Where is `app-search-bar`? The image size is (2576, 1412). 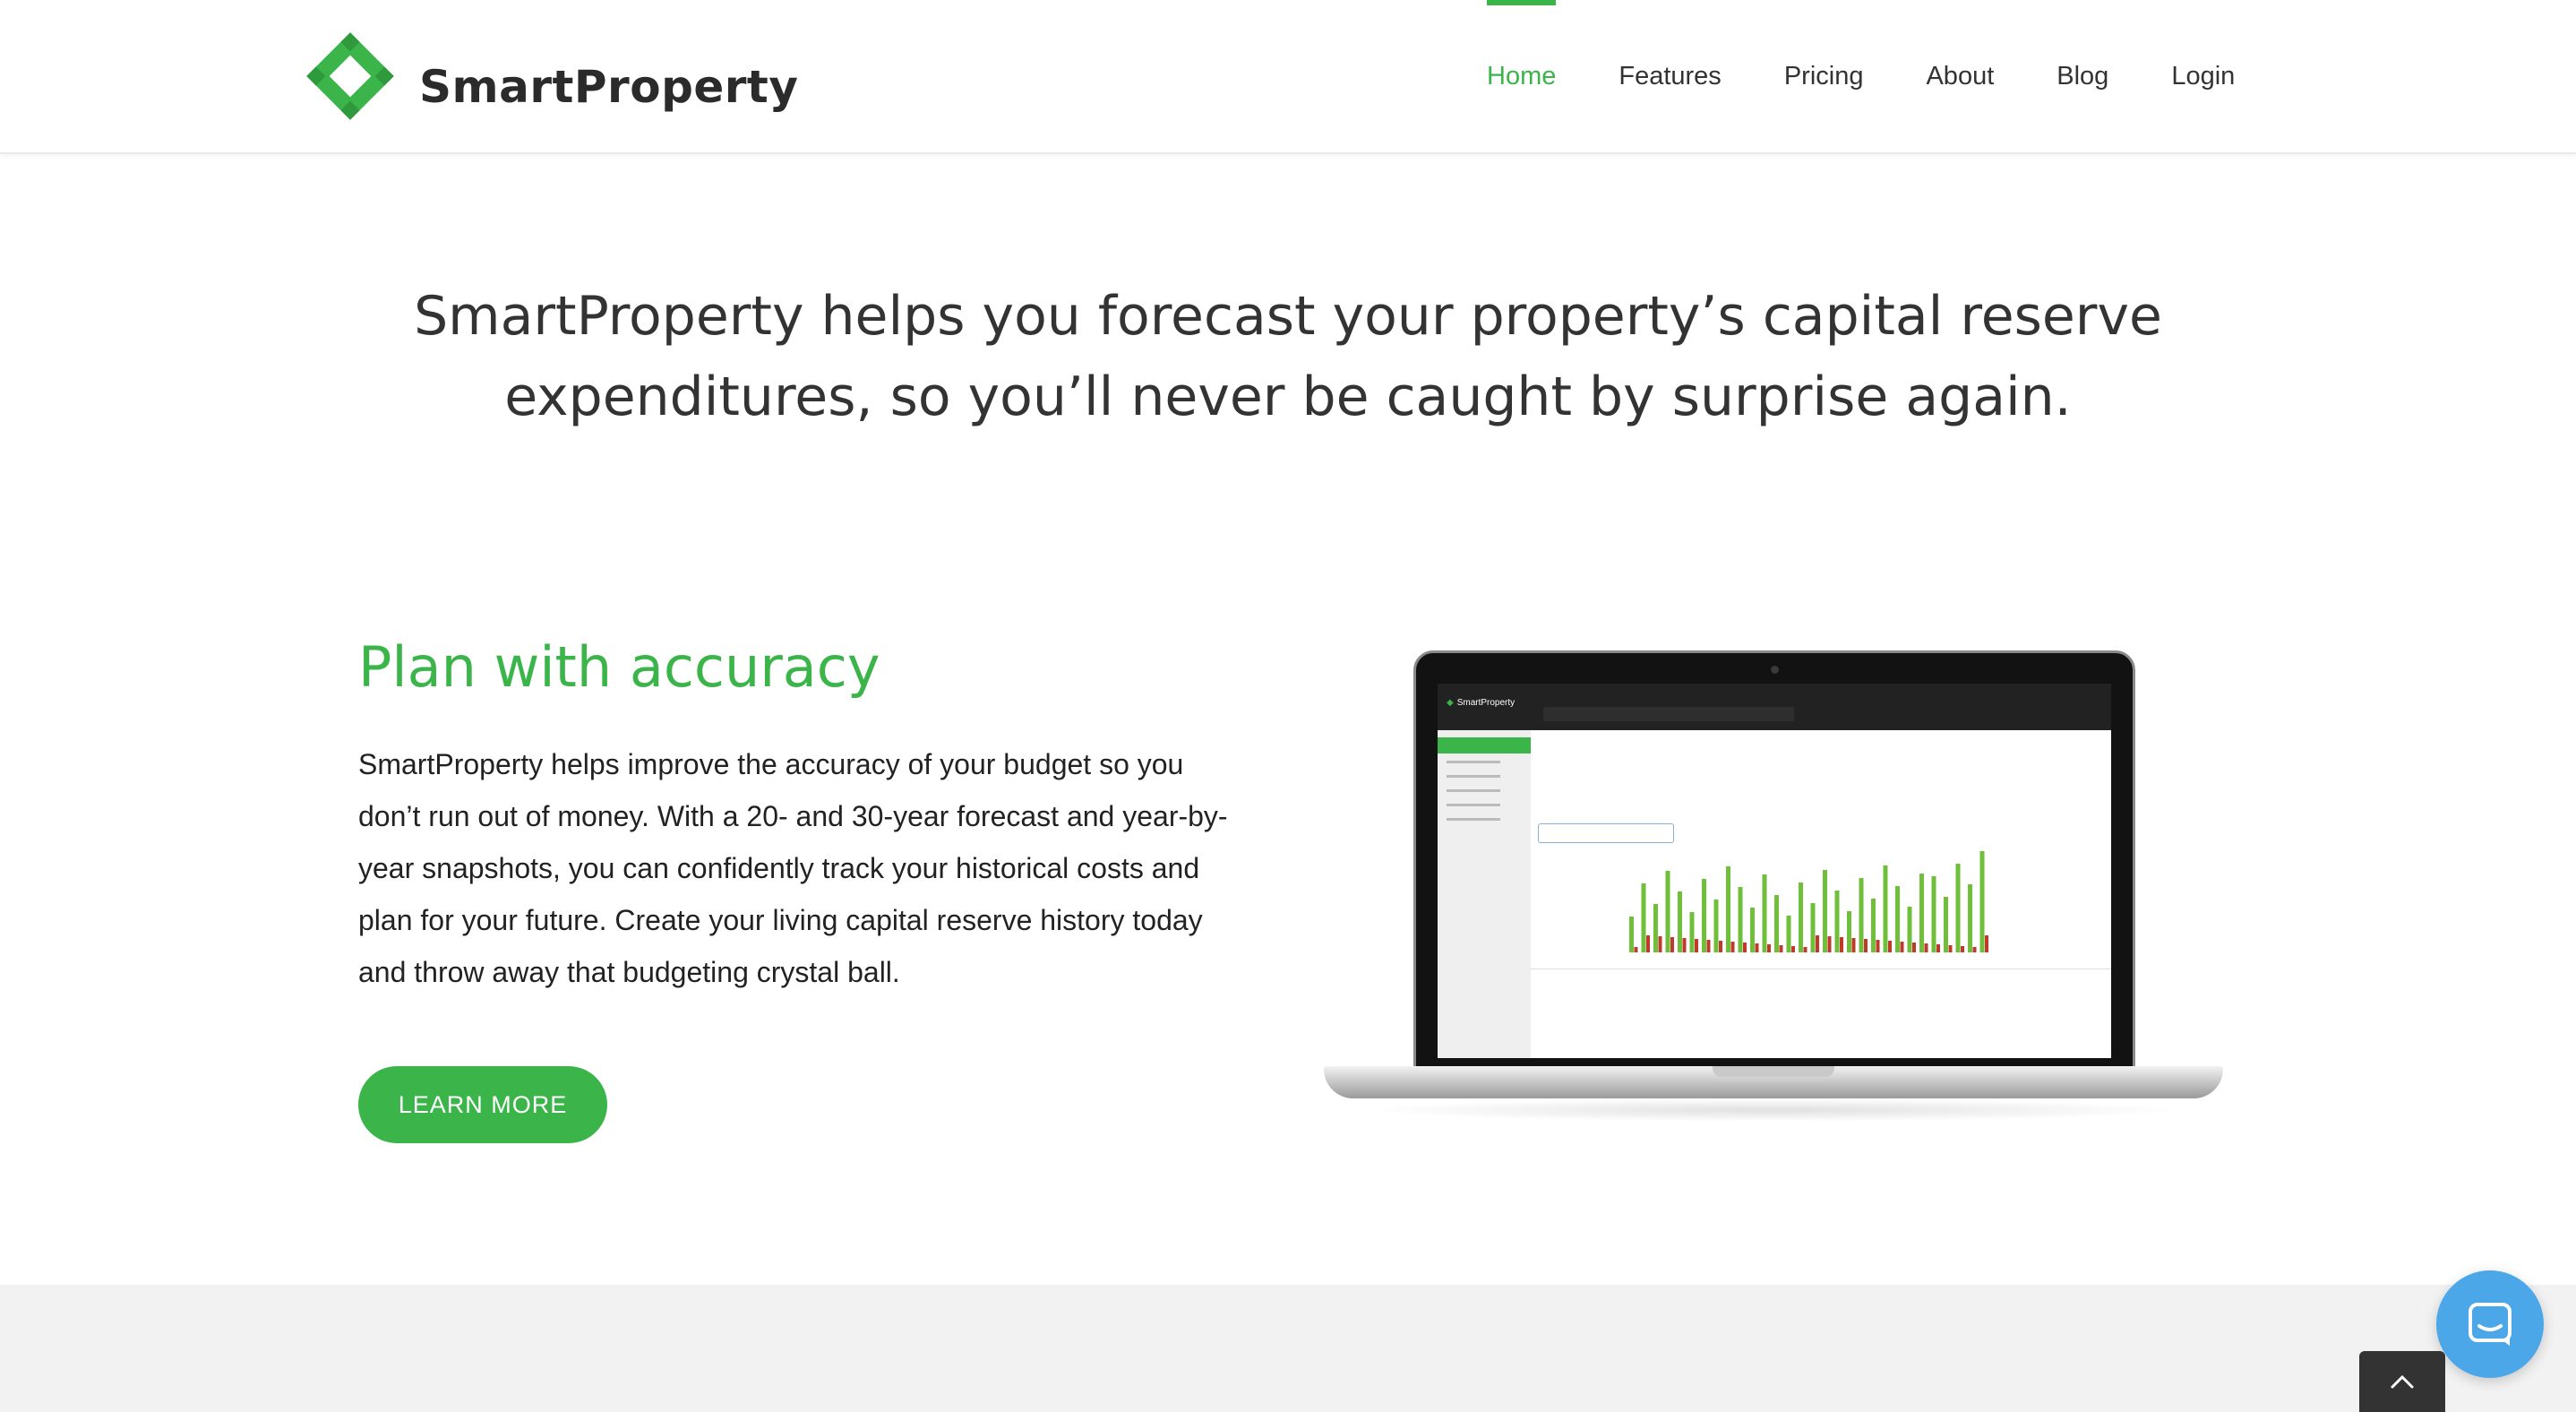
app-search-bar is located at coordinates (1668, 714).